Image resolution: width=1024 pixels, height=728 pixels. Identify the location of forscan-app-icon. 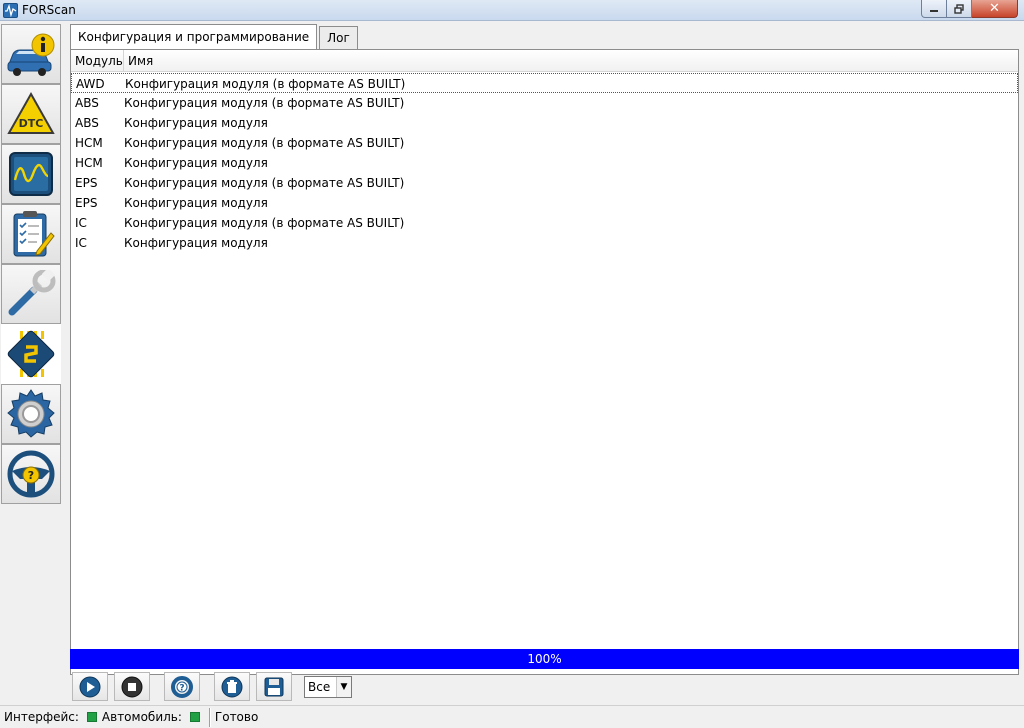
(10, 10).